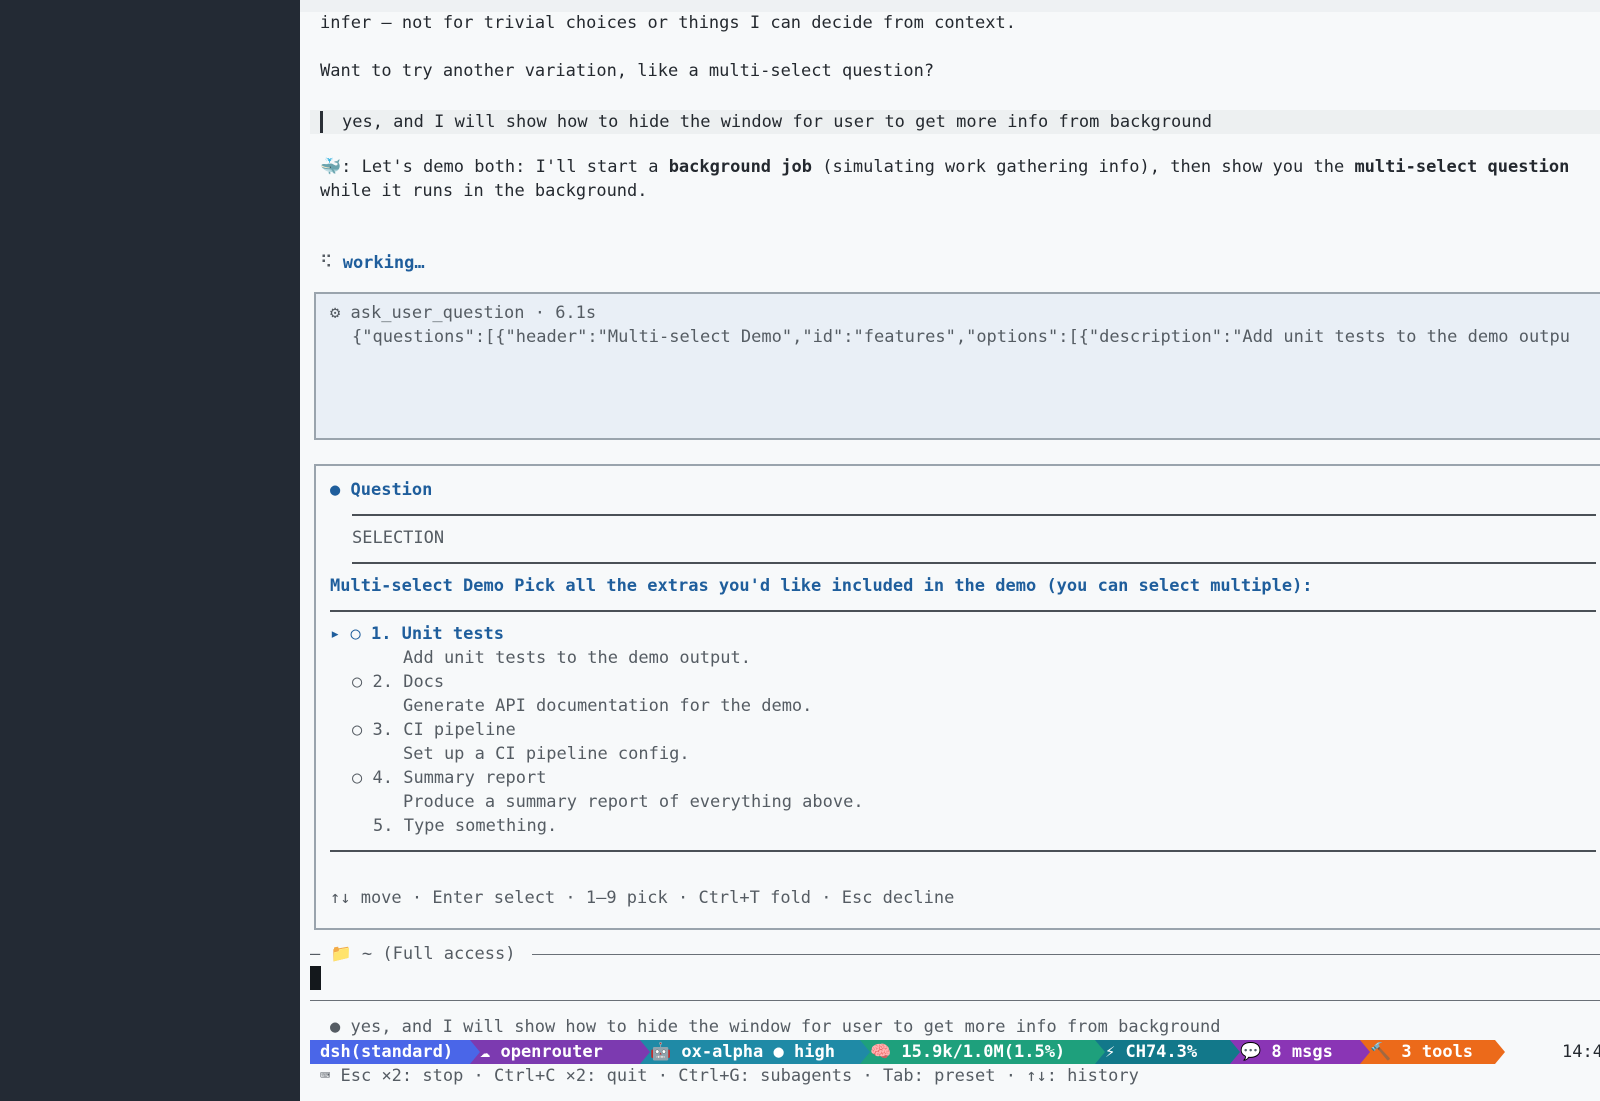 Image resolution: width=1600 pixels, height=1101 pixels. What do you see at coordinates (326, 263) in the screenshot?
I see `spinner-icon: ⠫` at bounding box center [326, 263].